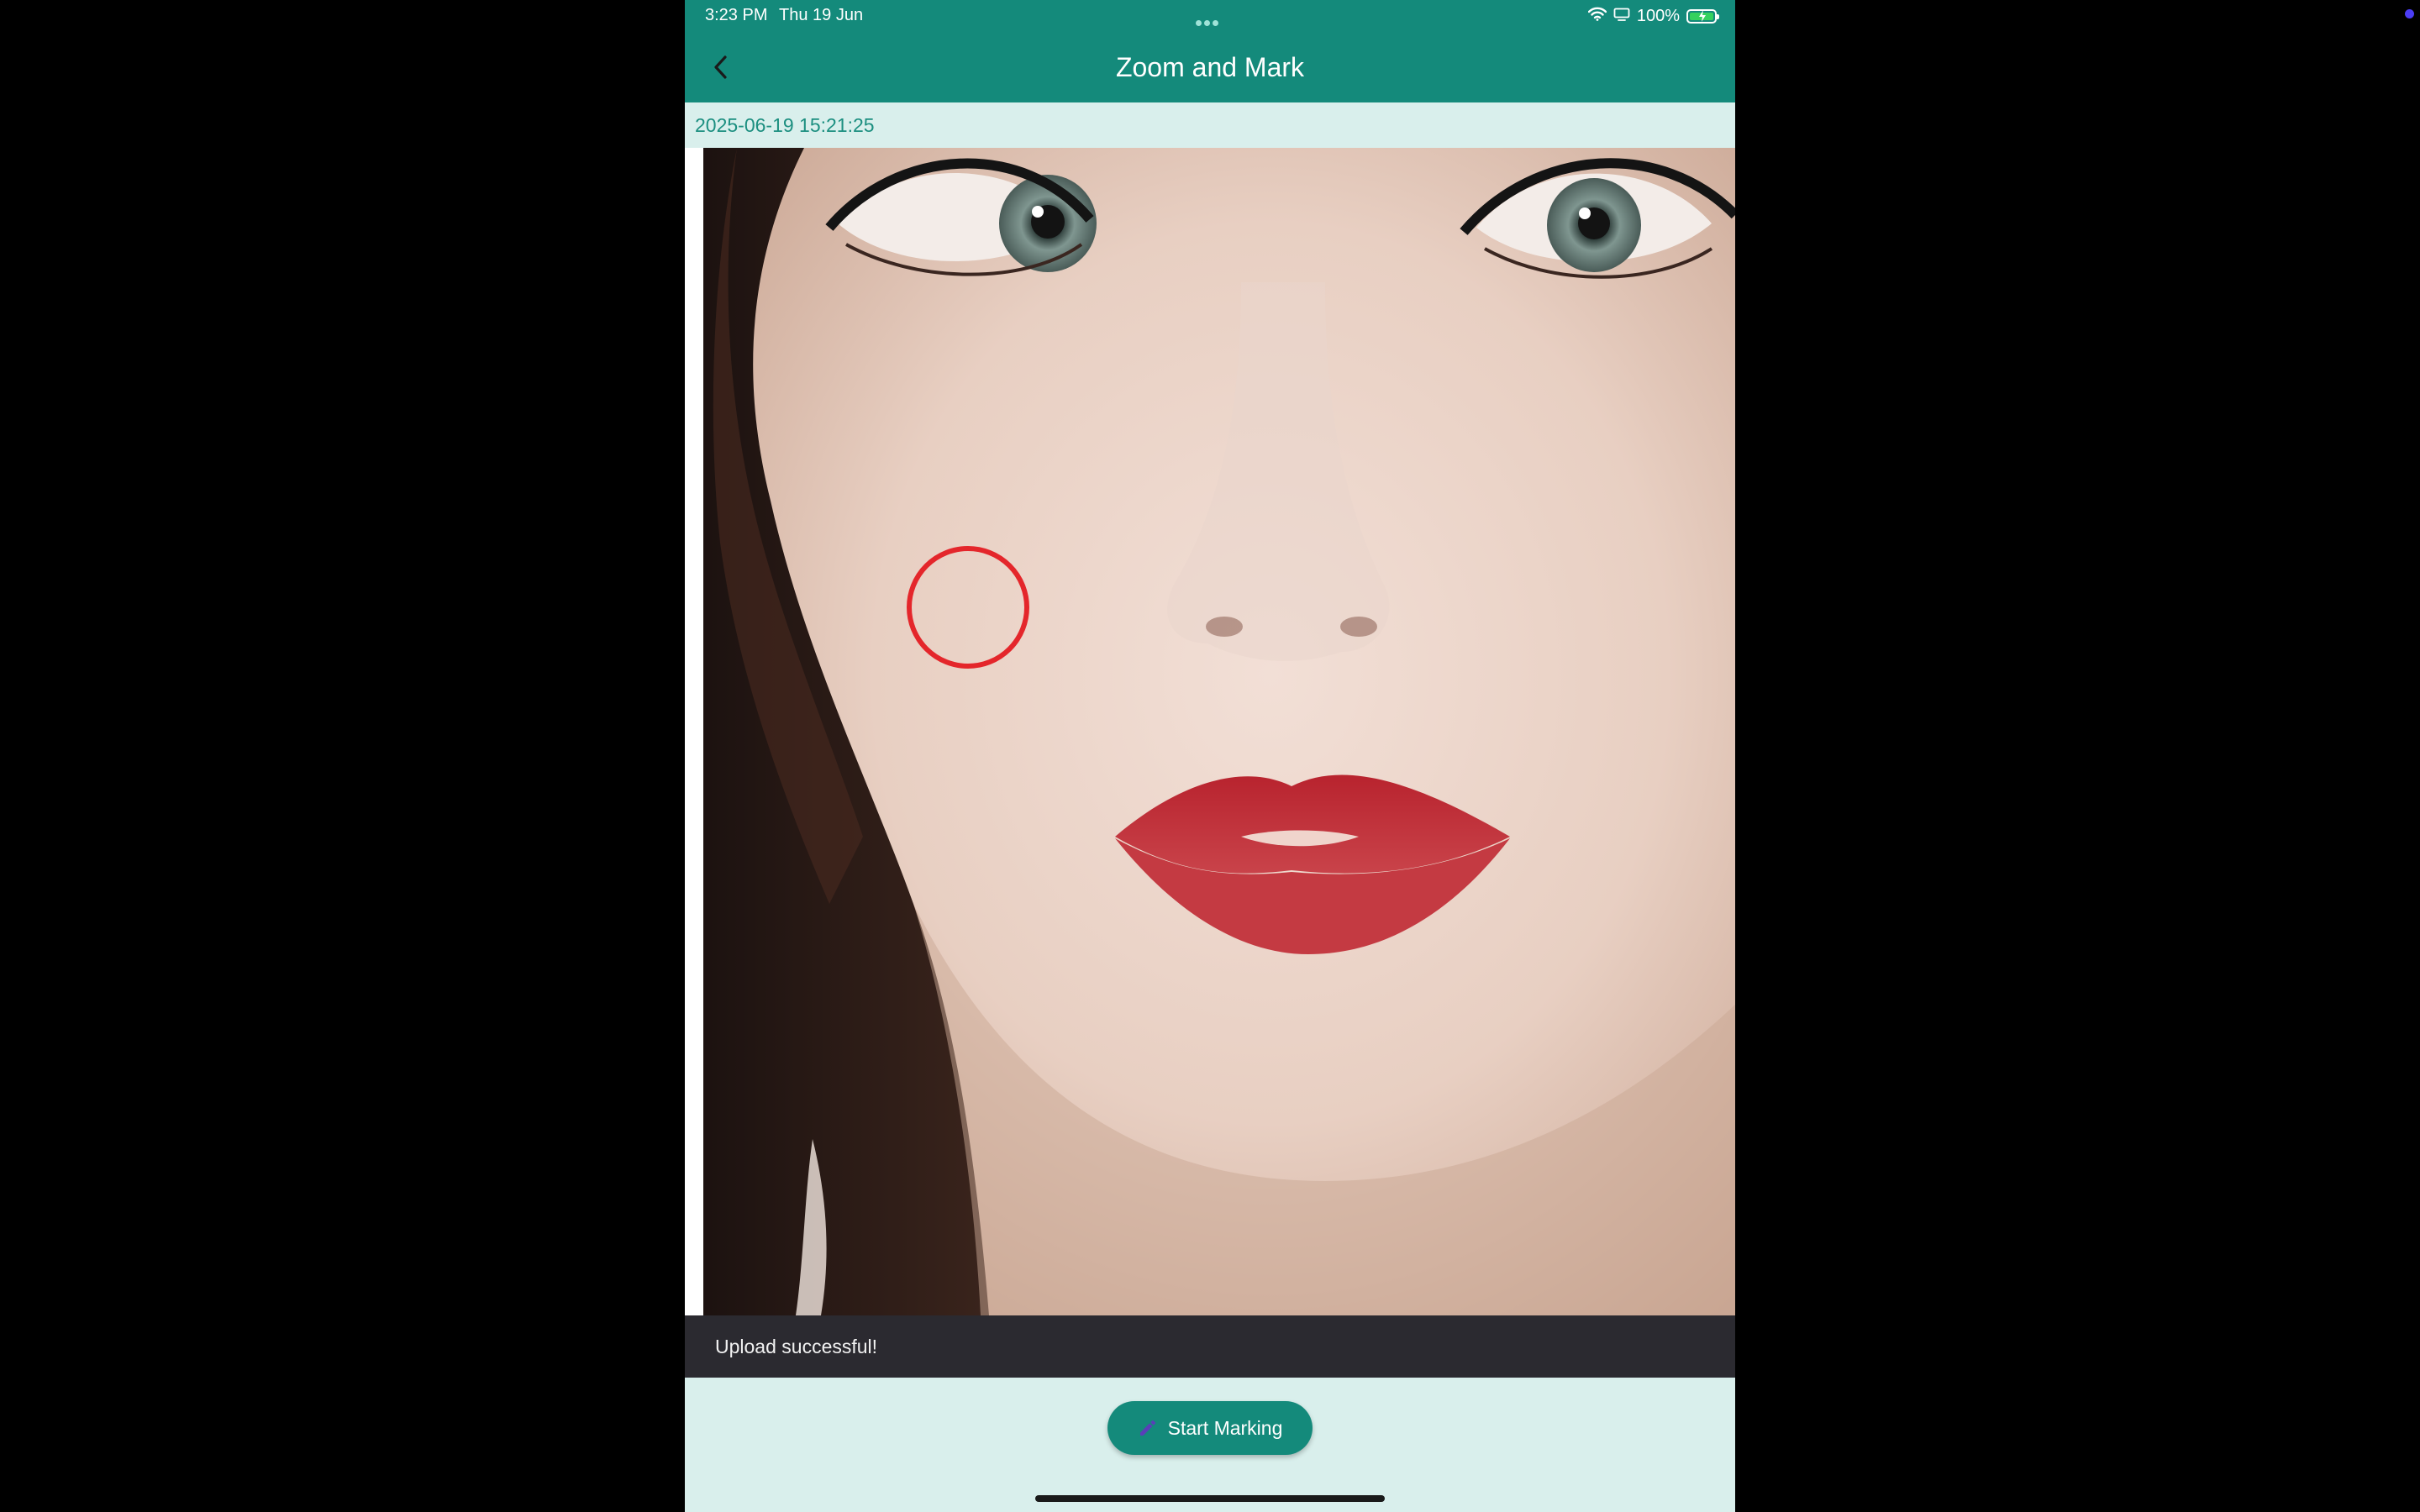 This screenshot has width=2420, height=1512. Describe the element at coordinates (1210, 1346) in the screenshot. I see `toast-notification: Upload successful!` at that location.